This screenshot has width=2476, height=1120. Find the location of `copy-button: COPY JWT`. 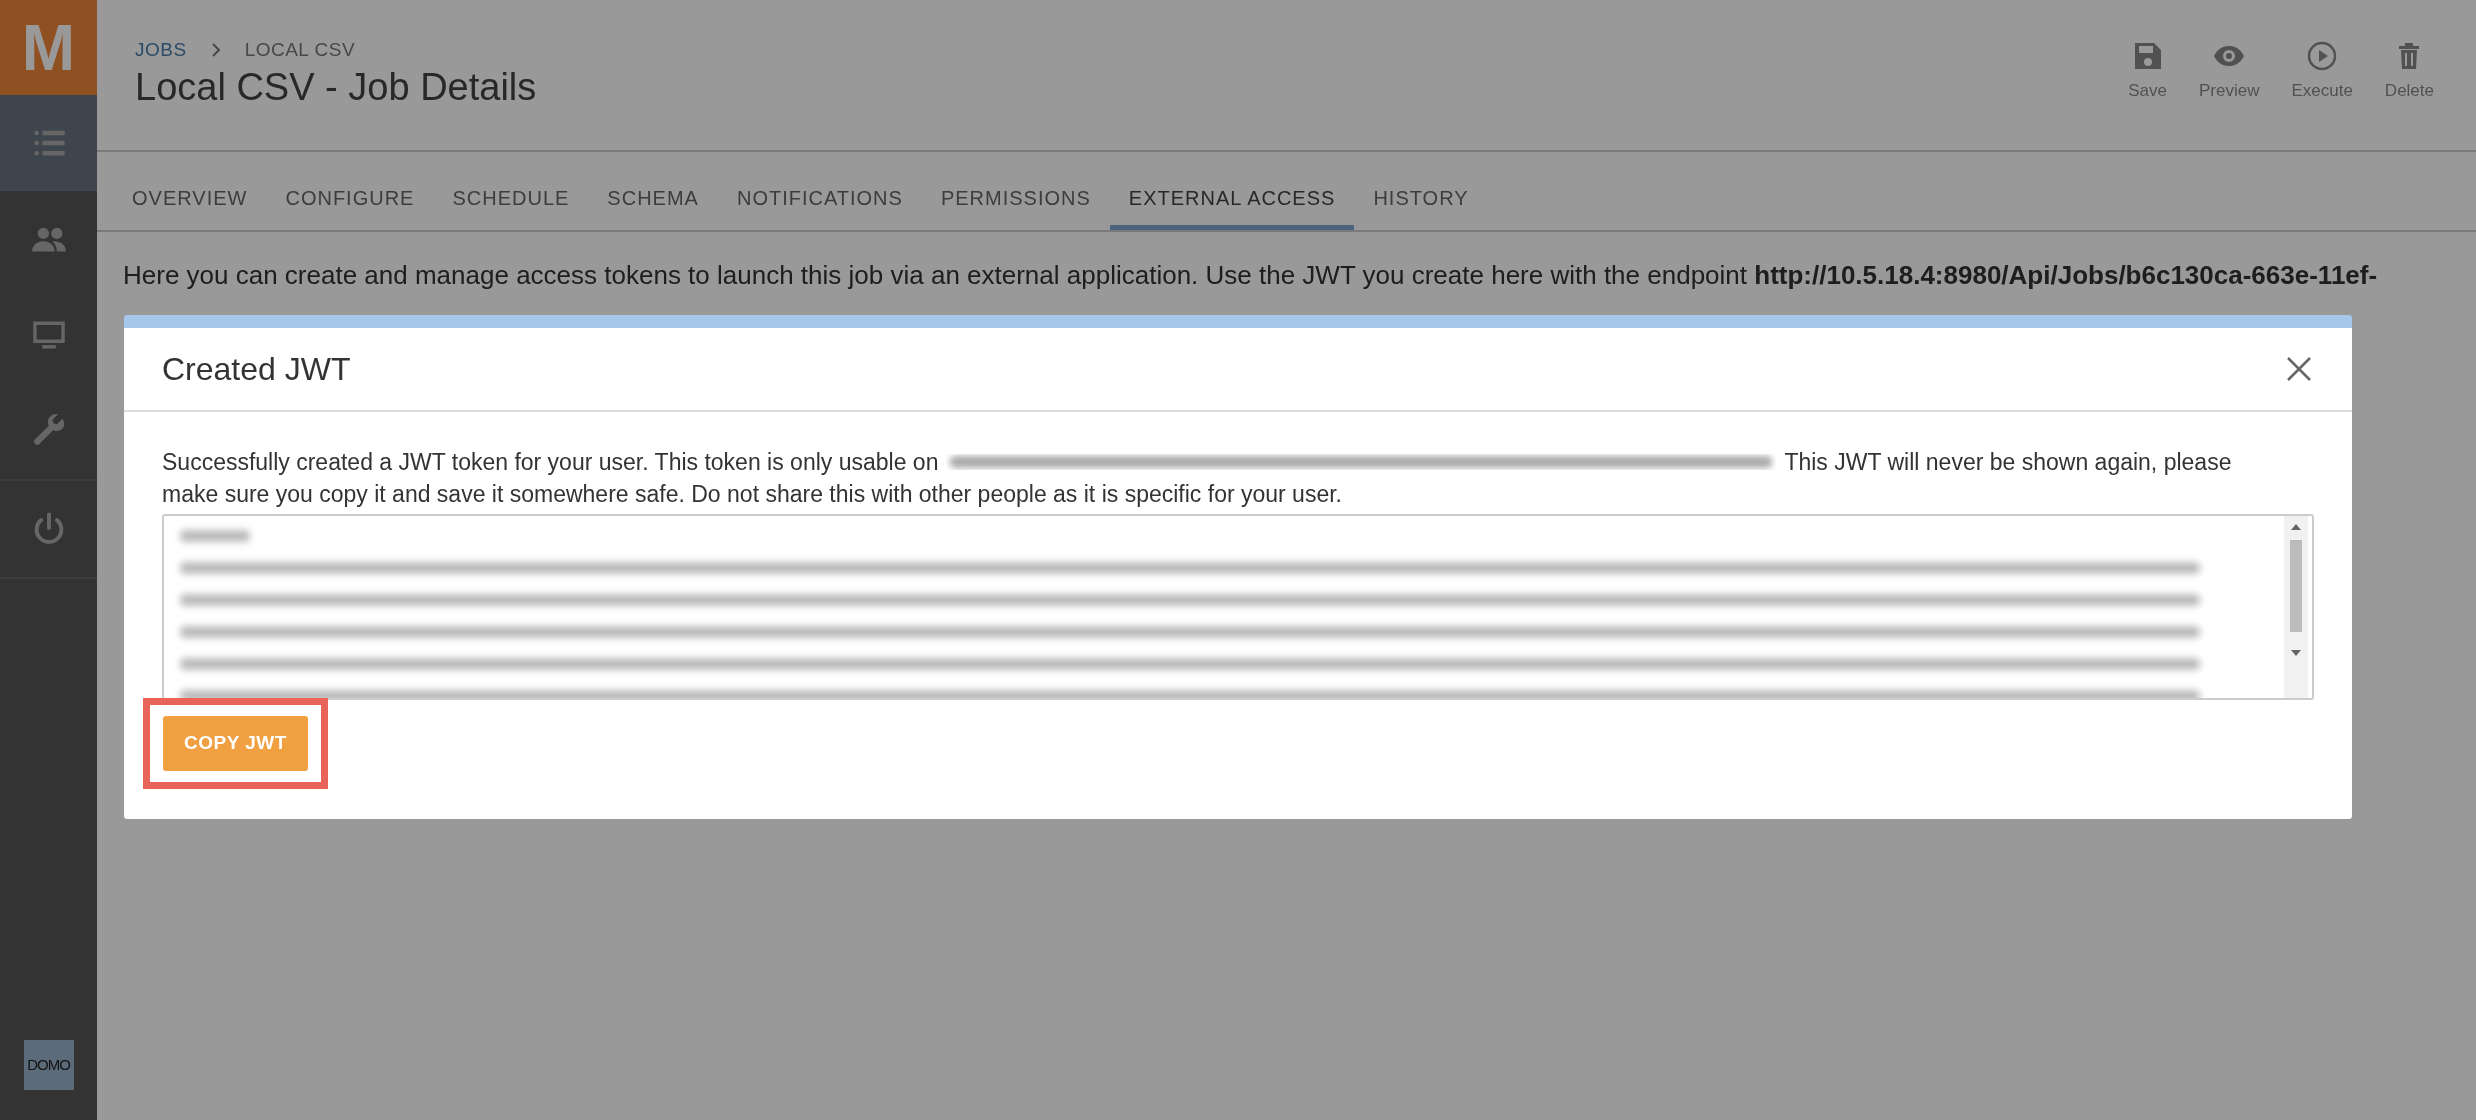

copy-button: COPY JWT is located at coordinates (235, 743).